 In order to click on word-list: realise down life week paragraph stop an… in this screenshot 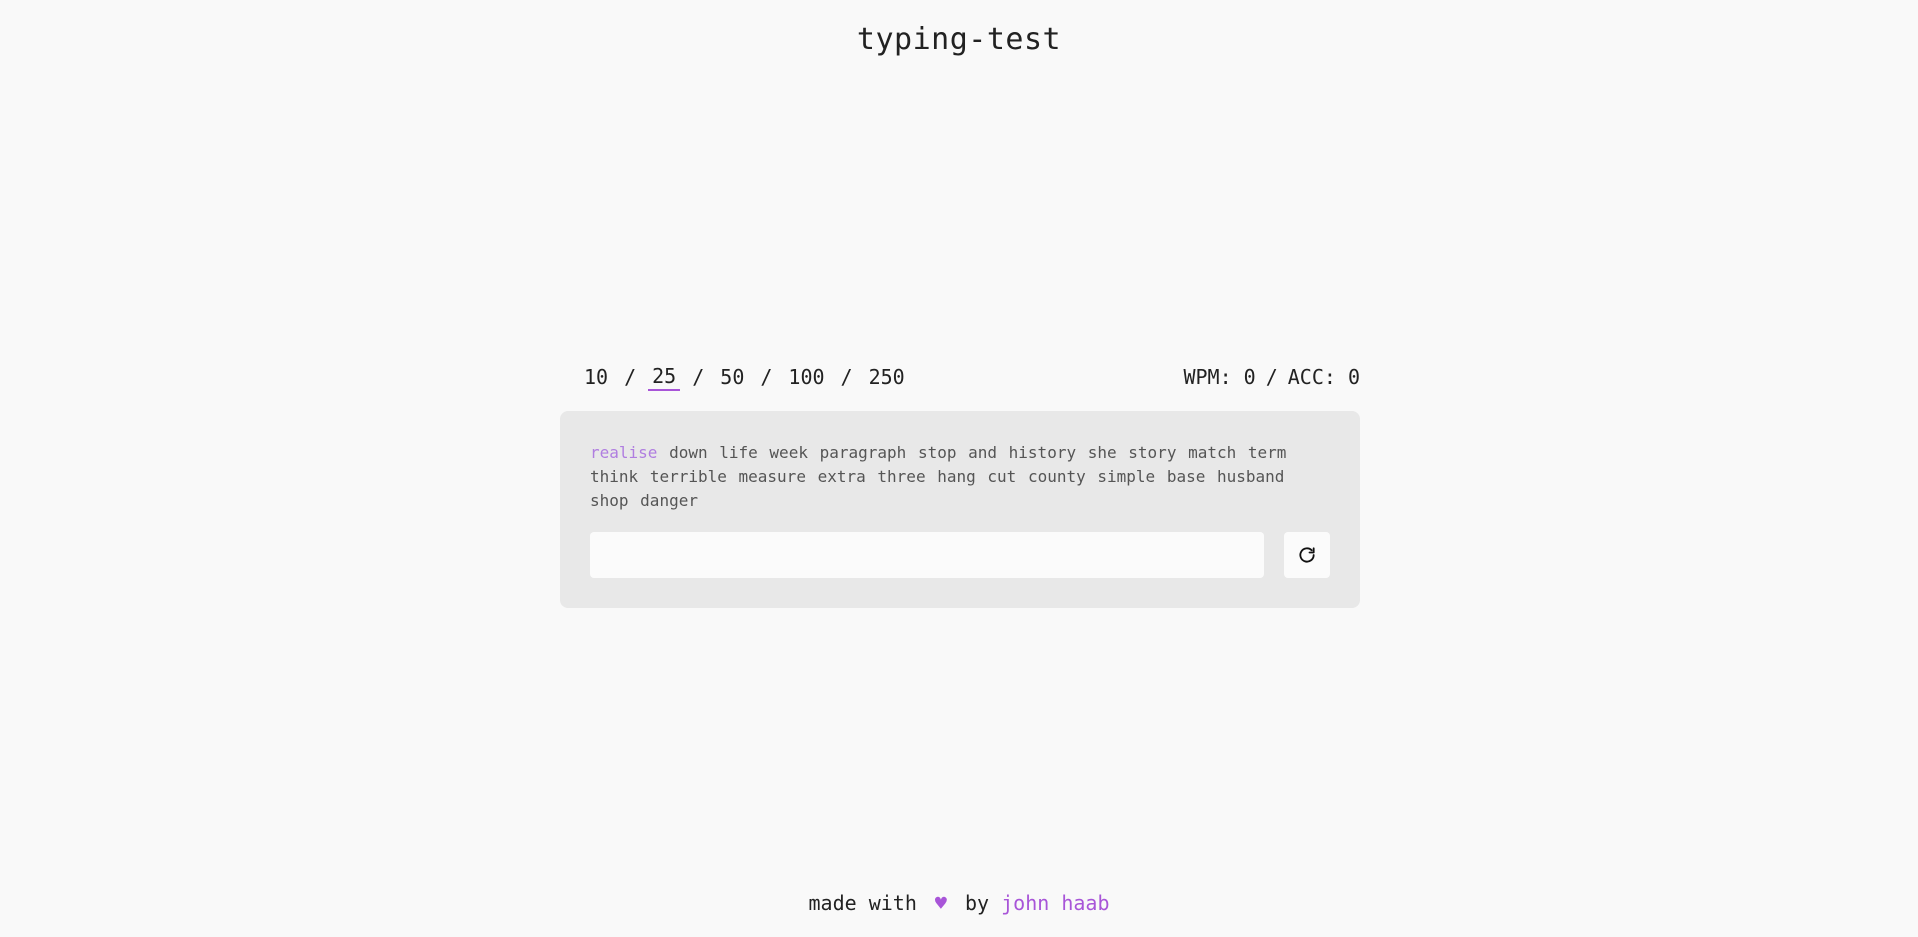, I will do `click(960, 477)`.